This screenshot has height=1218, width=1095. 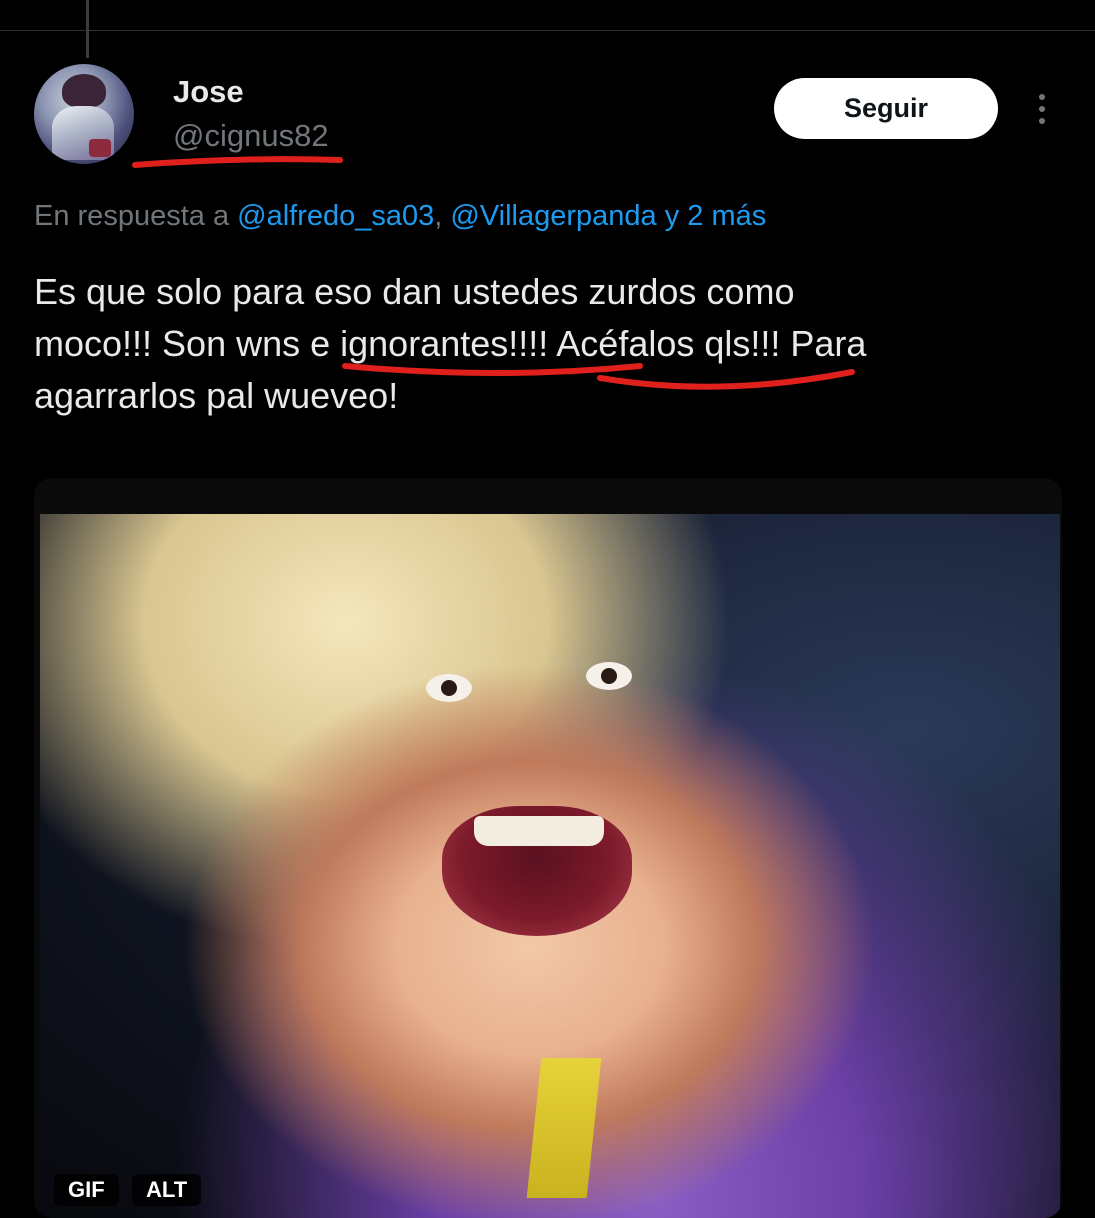 What do you see at coordinates (87, 29) in the screenshot?
I see `thread-connector` at bounding box center [87, 29].